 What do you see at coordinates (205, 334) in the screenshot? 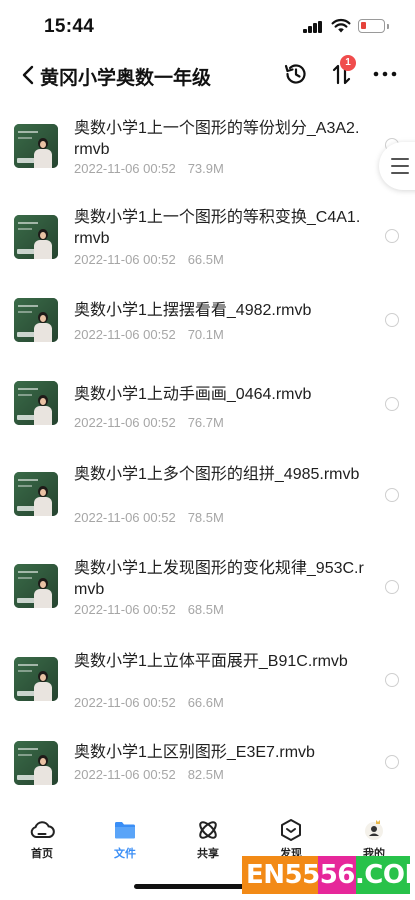
I see `file-size: 70.1M` at bounding box center [205, 334].